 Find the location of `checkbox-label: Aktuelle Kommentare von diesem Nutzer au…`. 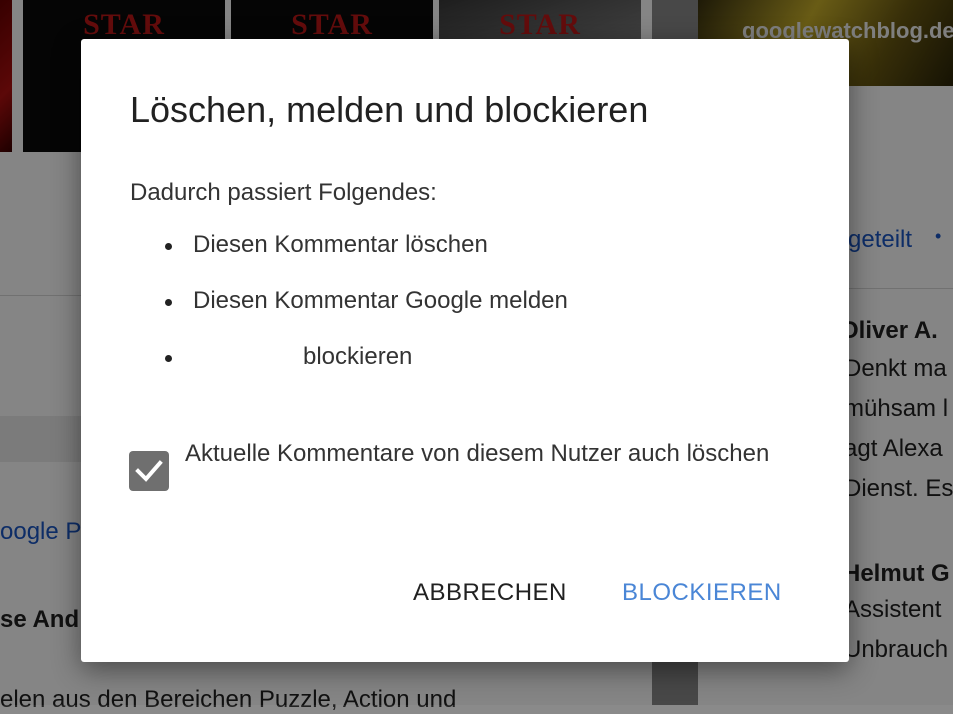

checkbox-label: Aktuelle Kommentare von diesem Nutzer au… is located at coordinates (490, 454).